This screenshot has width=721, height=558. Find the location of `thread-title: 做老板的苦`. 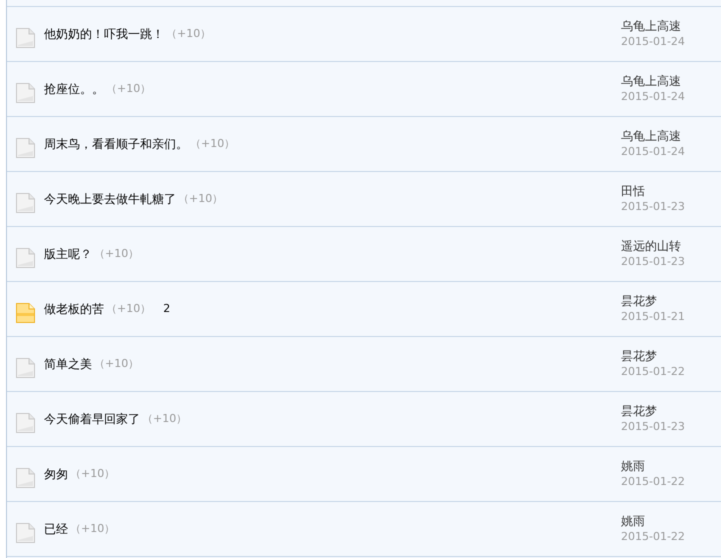

thread-title: 做老板的苦 is located at coordinates (74, 309).